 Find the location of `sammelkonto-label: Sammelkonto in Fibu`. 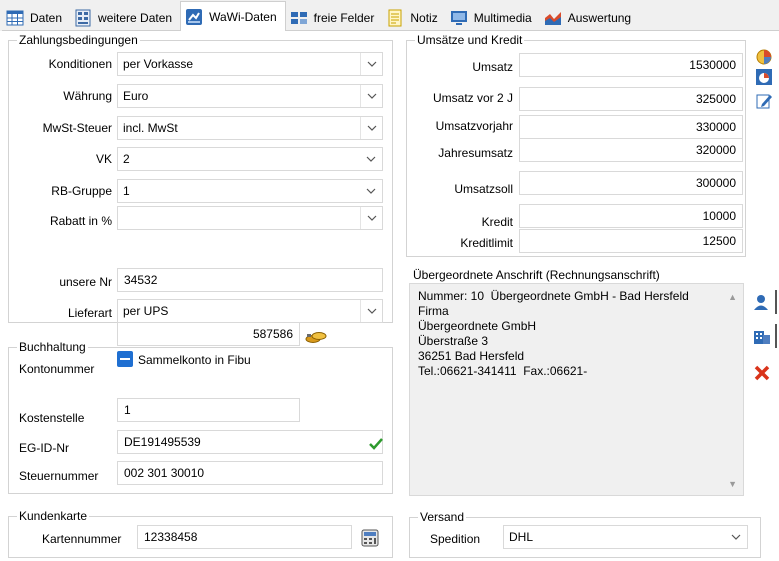

sammelkonto-label: Sammelkonto in Fibu is located at coordinates (194, 360).